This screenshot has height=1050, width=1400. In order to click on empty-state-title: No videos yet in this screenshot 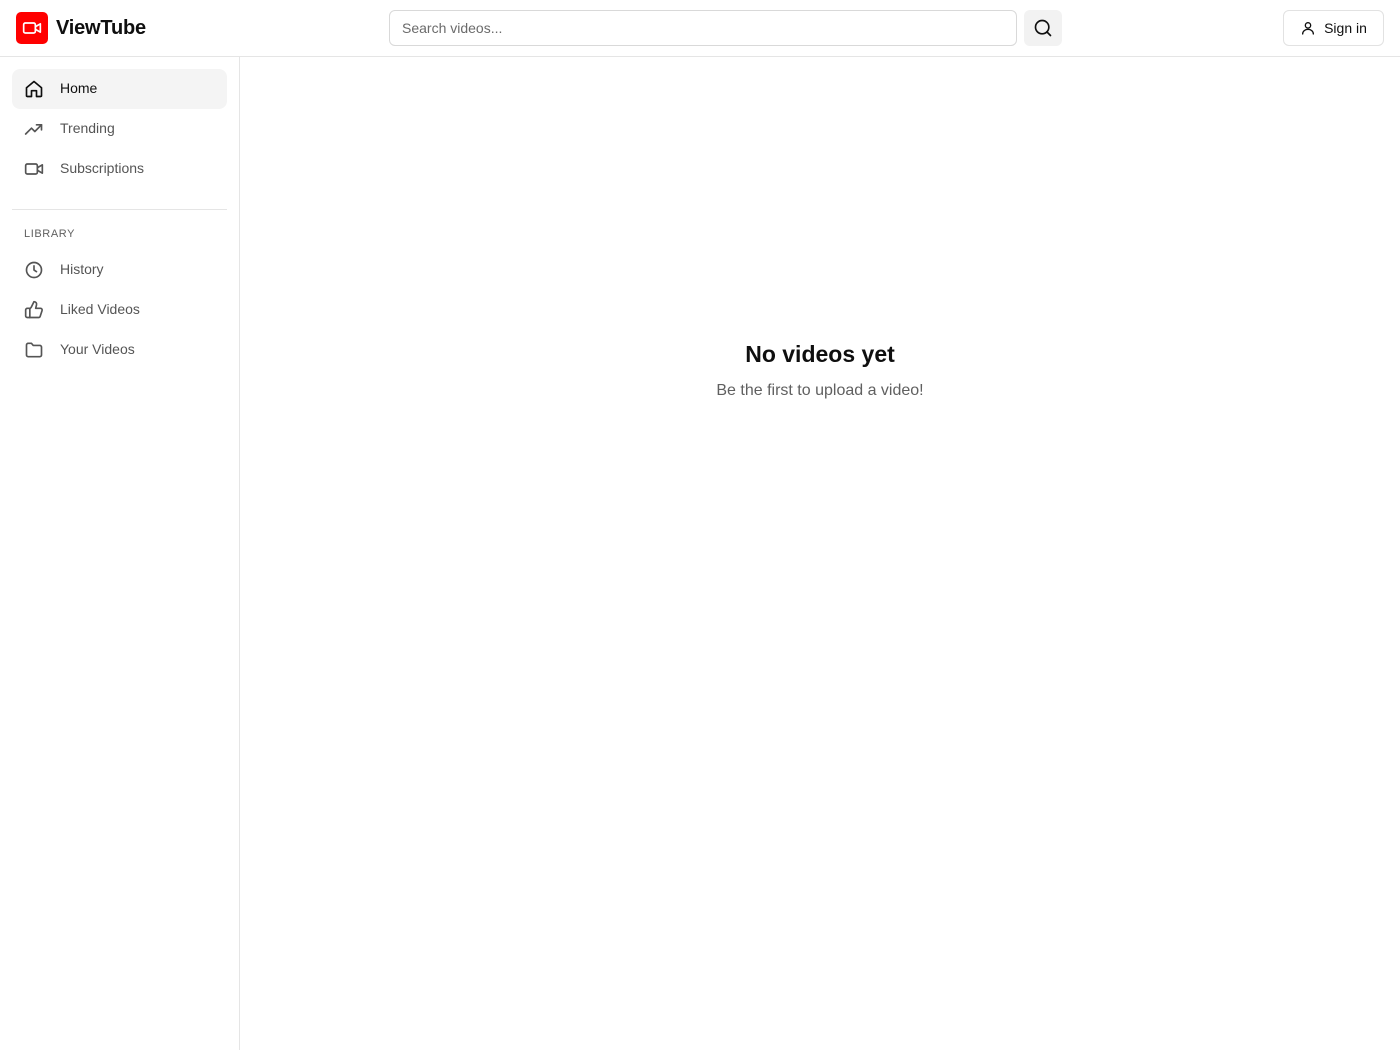, I will do `click(820, 354)`.